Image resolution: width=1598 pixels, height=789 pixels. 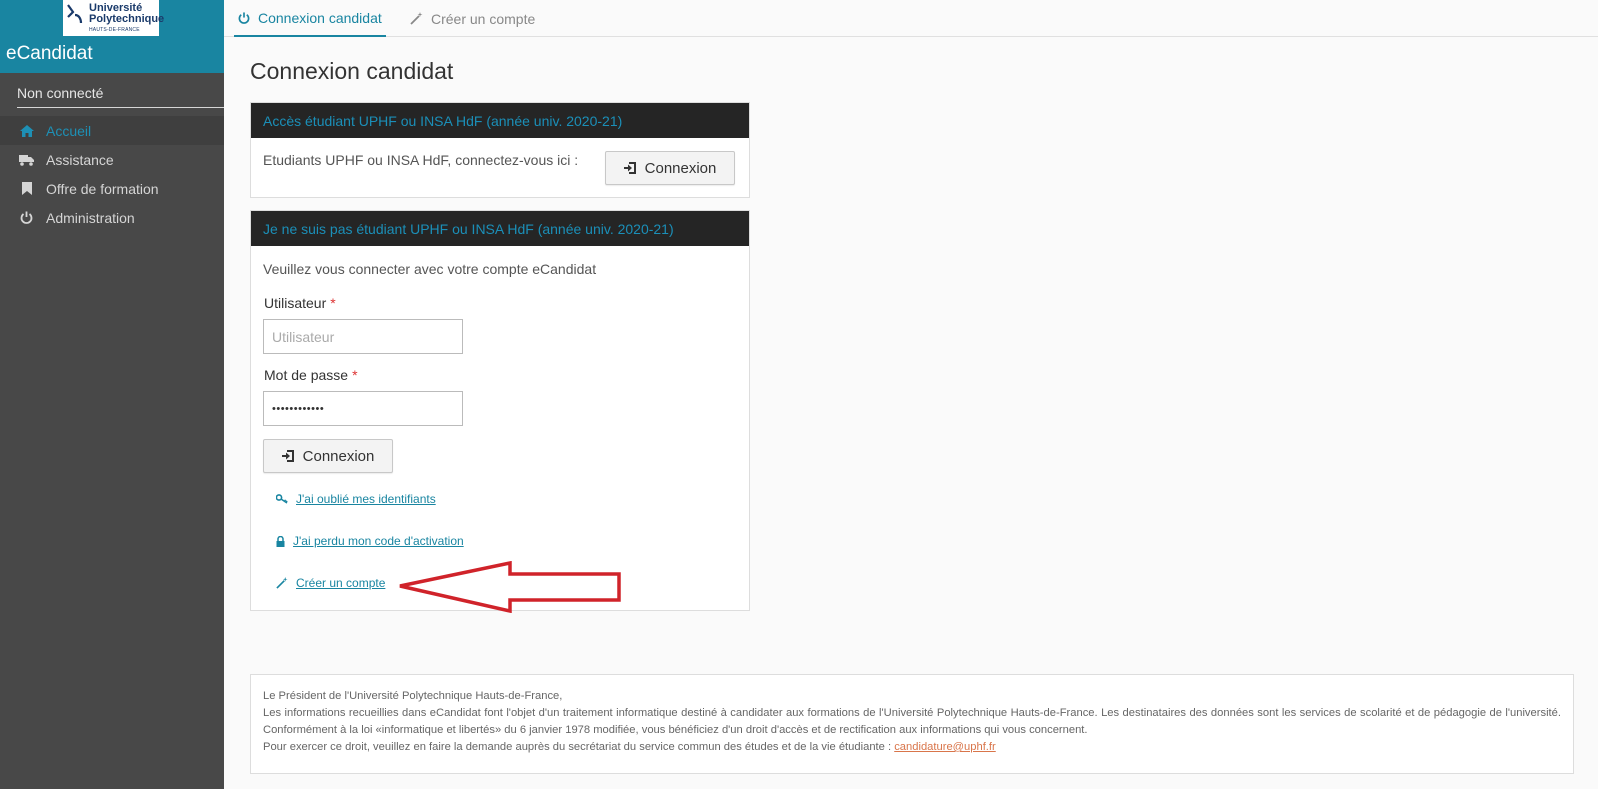 I want to click on page-title: Connexion candidat, so click(x=352, y=71).